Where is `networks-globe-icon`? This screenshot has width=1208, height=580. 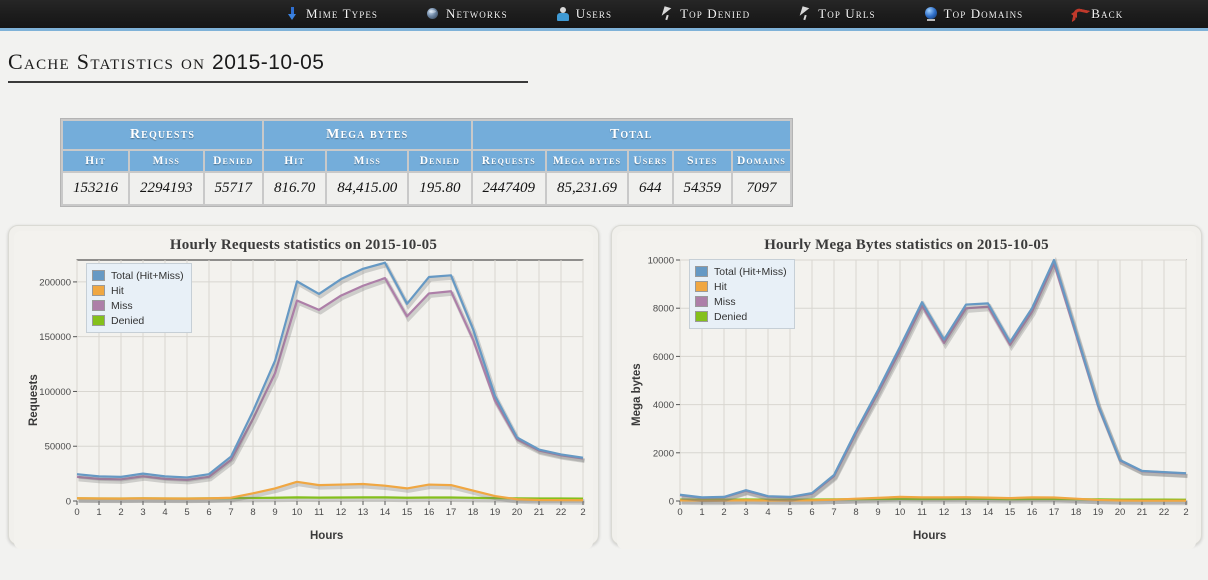 networks-globe-icon is located at coordinates (433, 14).